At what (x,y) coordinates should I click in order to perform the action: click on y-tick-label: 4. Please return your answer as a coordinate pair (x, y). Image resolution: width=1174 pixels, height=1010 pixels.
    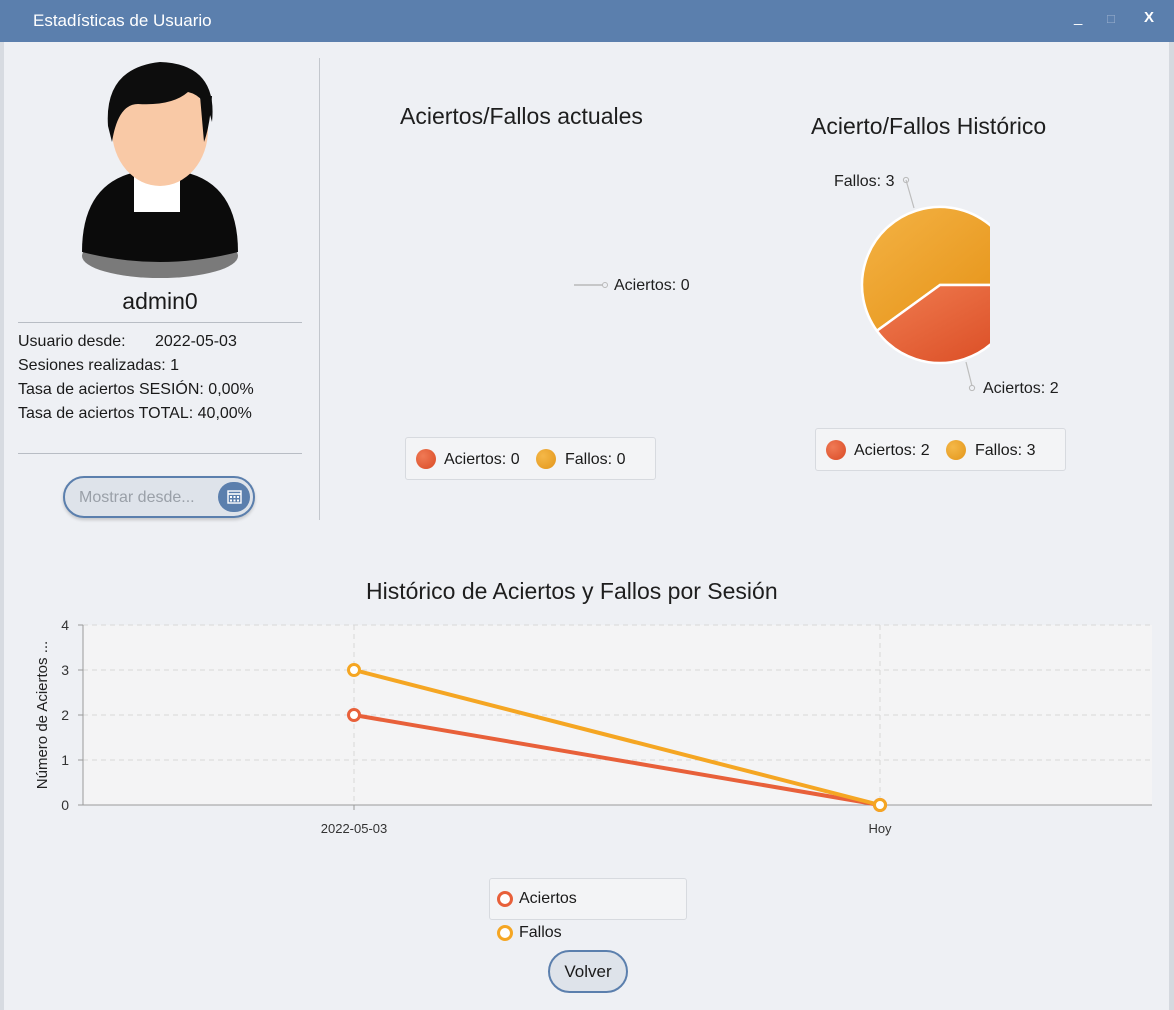
    Looking at the image, I should click on (65, 625).